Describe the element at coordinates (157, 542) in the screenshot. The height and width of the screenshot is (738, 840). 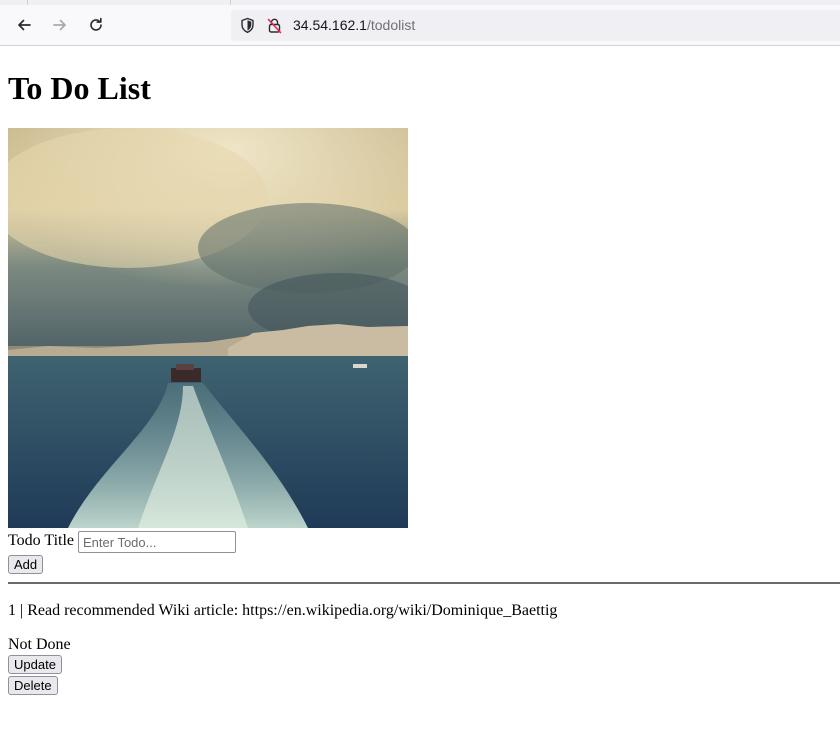
I see `todo-title-input` at that location.